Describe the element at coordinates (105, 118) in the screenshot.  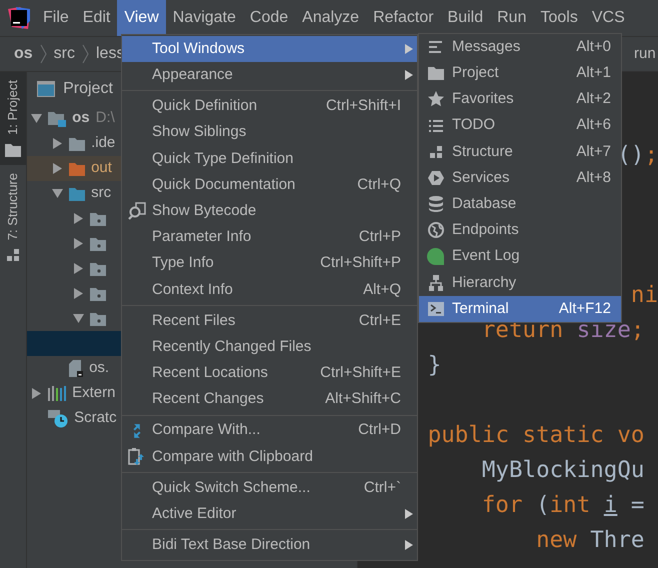
I see `tree-path: D:\` at that location.